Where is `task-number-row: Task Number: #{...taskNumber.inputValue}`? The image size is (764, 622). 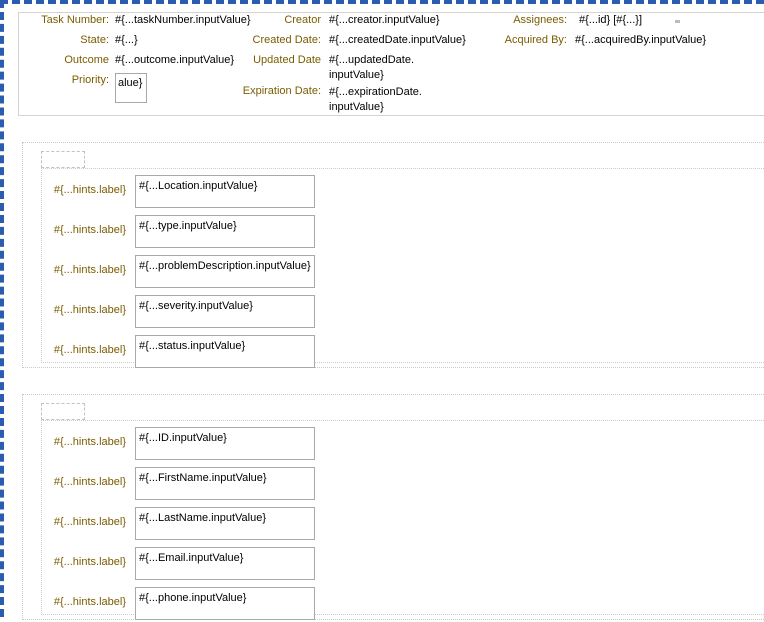 task-number-row: Task Number: #{...taskNumber.inputValue} is located at coordinates (139, 21).